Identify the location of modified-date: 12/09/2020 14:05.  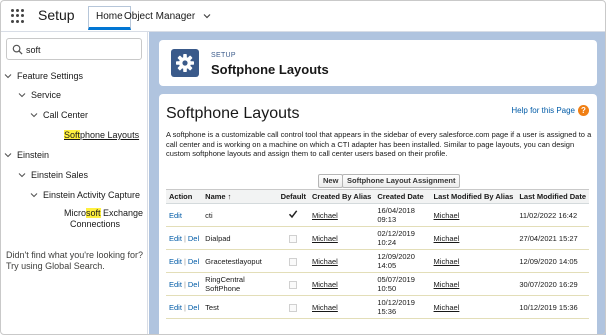
(548, 261).